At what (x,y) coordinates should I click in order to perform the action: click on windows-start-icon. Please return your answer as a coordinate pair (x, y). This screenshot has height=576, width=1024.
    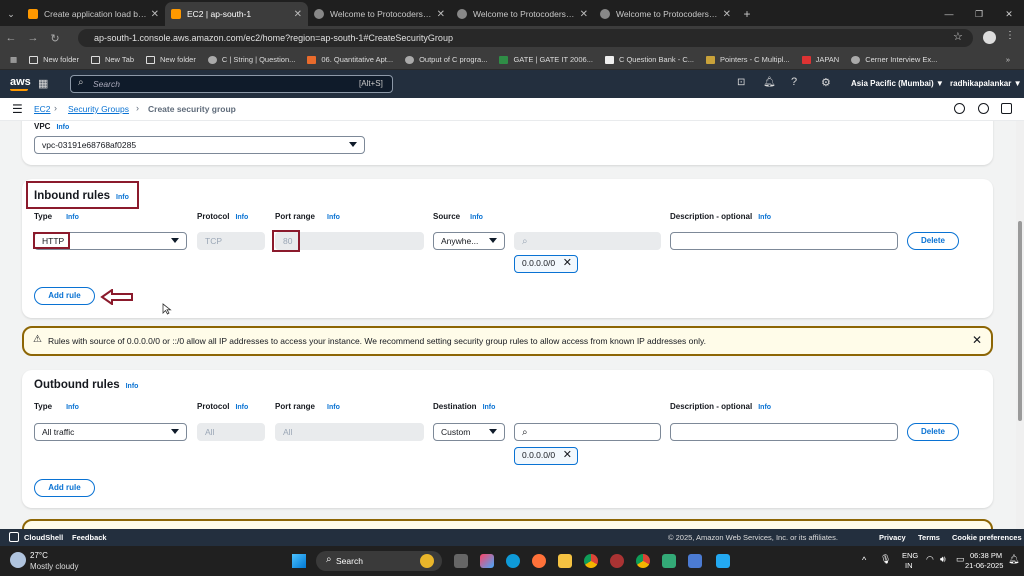
    Looking at the image, I should click on (299, 561).